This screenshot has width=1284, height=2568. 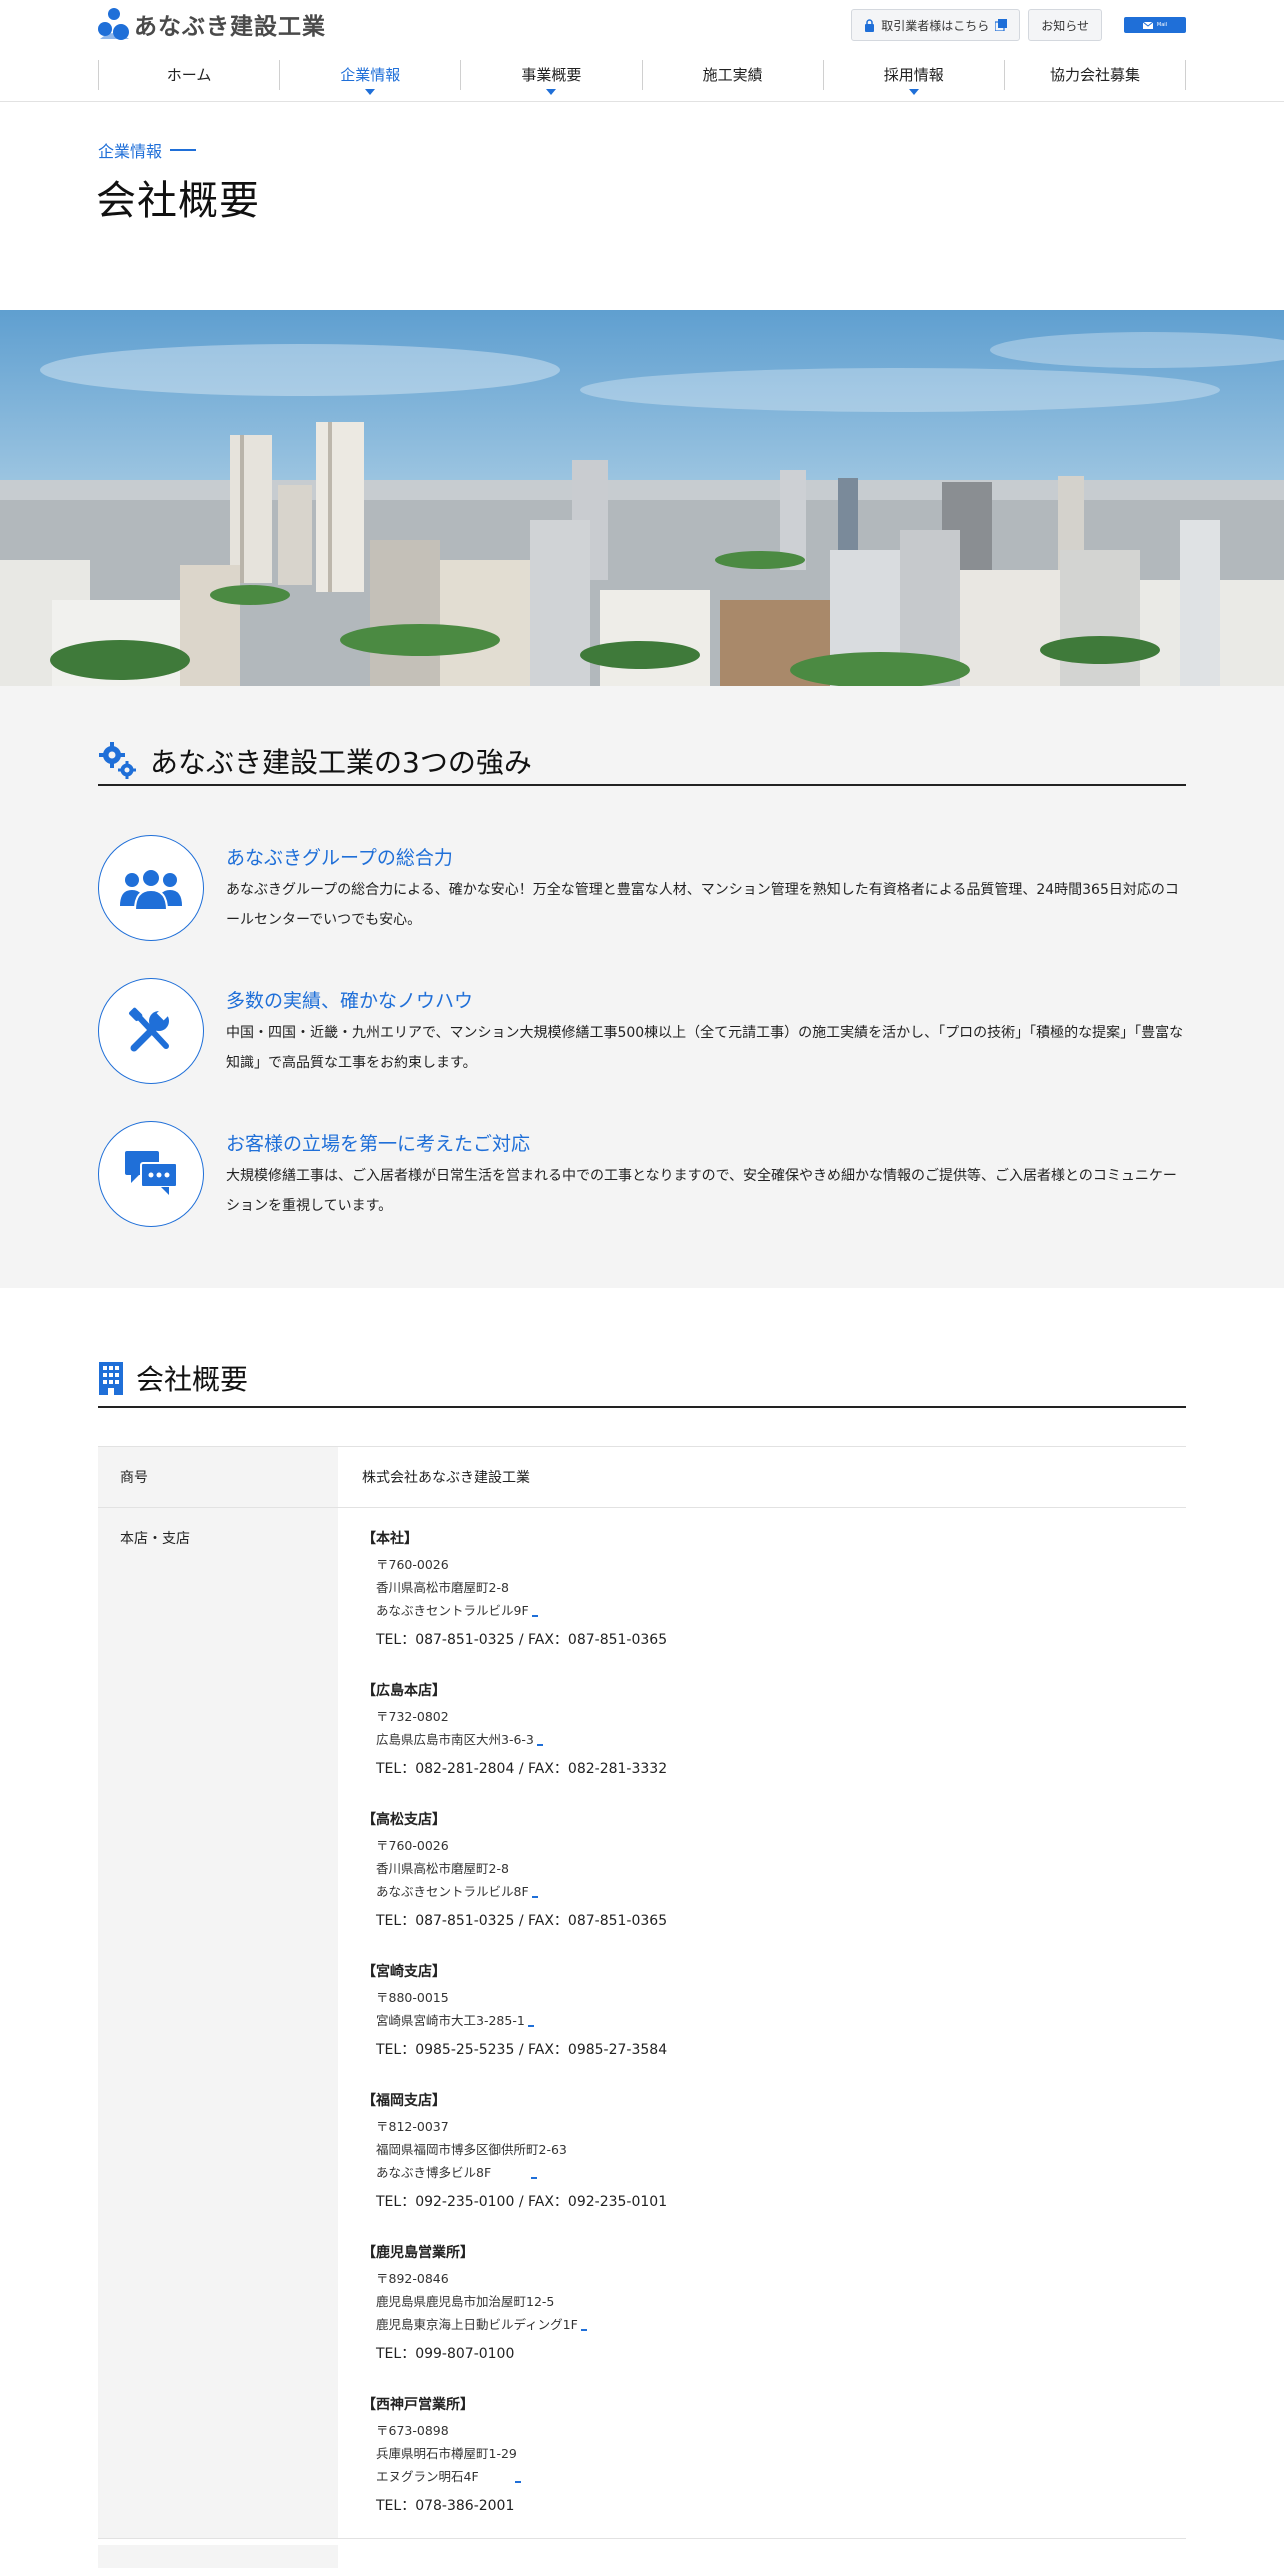 What do you see at coordinates (192, 1379) in the screenshot?
I see `overview-heading: 会社概要` at bounding box center [192, 1379].